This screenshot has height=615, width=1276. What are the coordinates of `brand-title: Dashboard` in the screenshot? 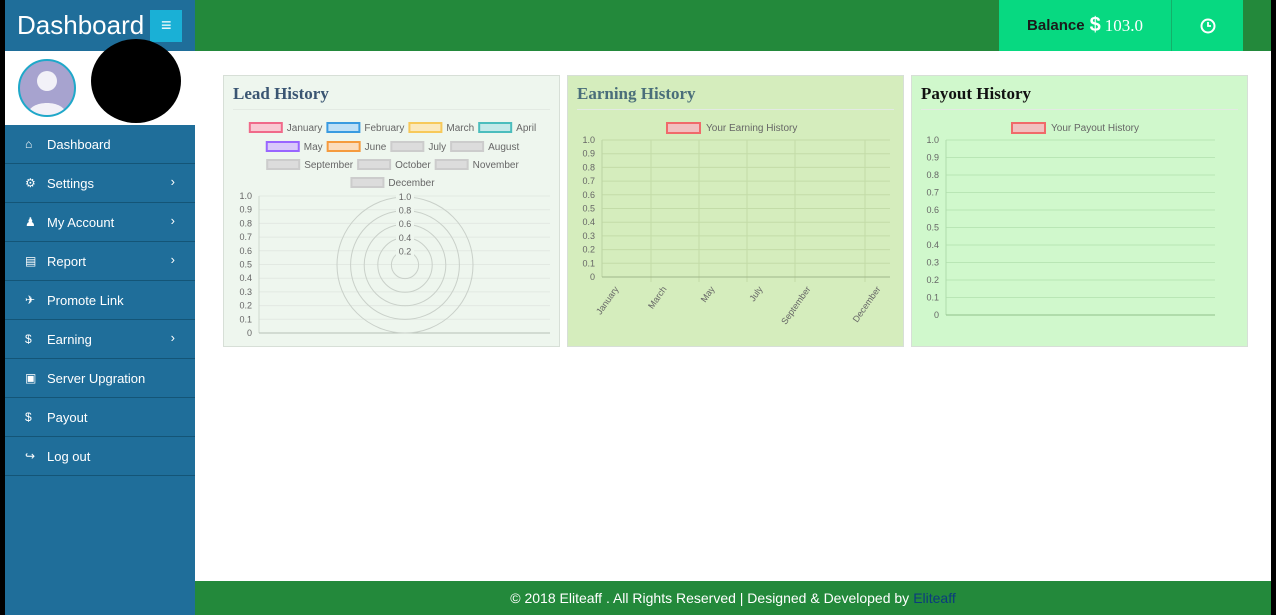 It's located at (81, 25).